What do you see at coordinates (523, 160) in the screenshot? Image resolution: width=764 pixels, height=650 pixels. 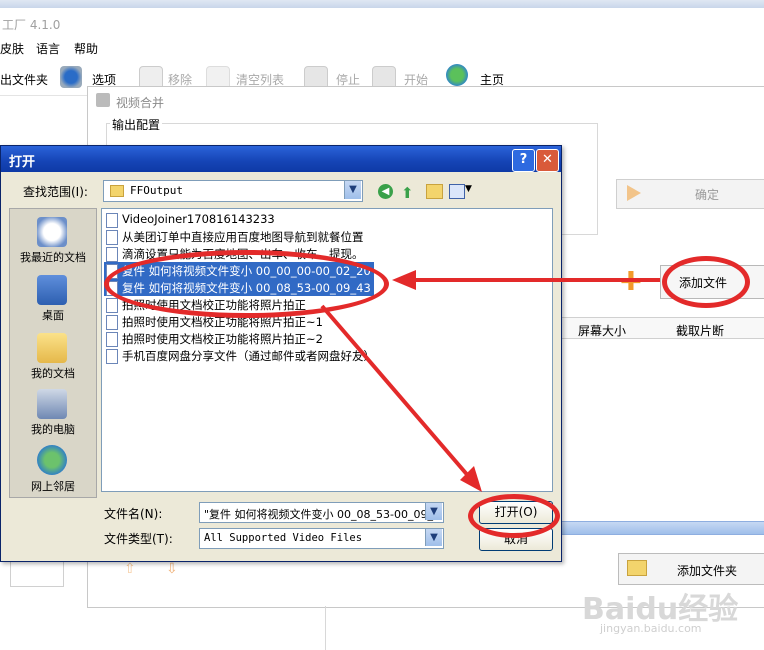 I see `help-button: ?` at bounding box center [523, 160].